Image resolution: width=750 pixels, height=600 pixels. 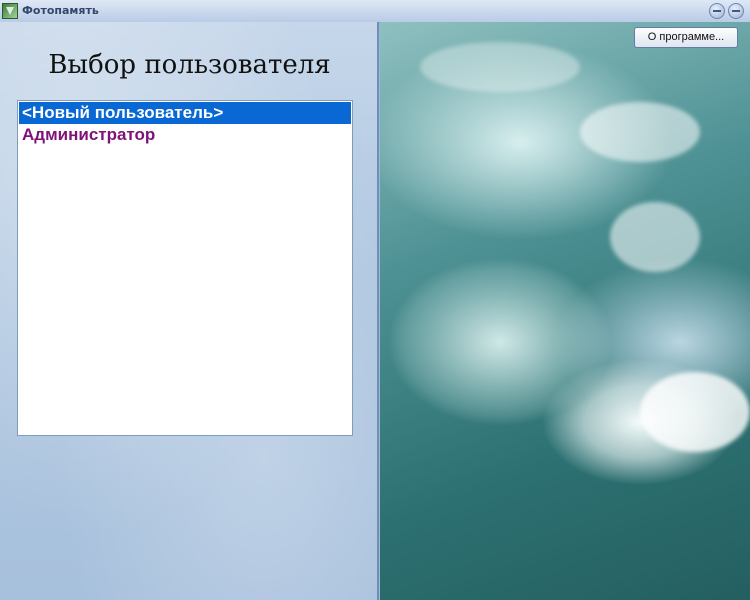 What do you see at coordinates (60, 10) in the screenshot?
I see `window-title: Фотопамять` at bounding box center [60, 10].